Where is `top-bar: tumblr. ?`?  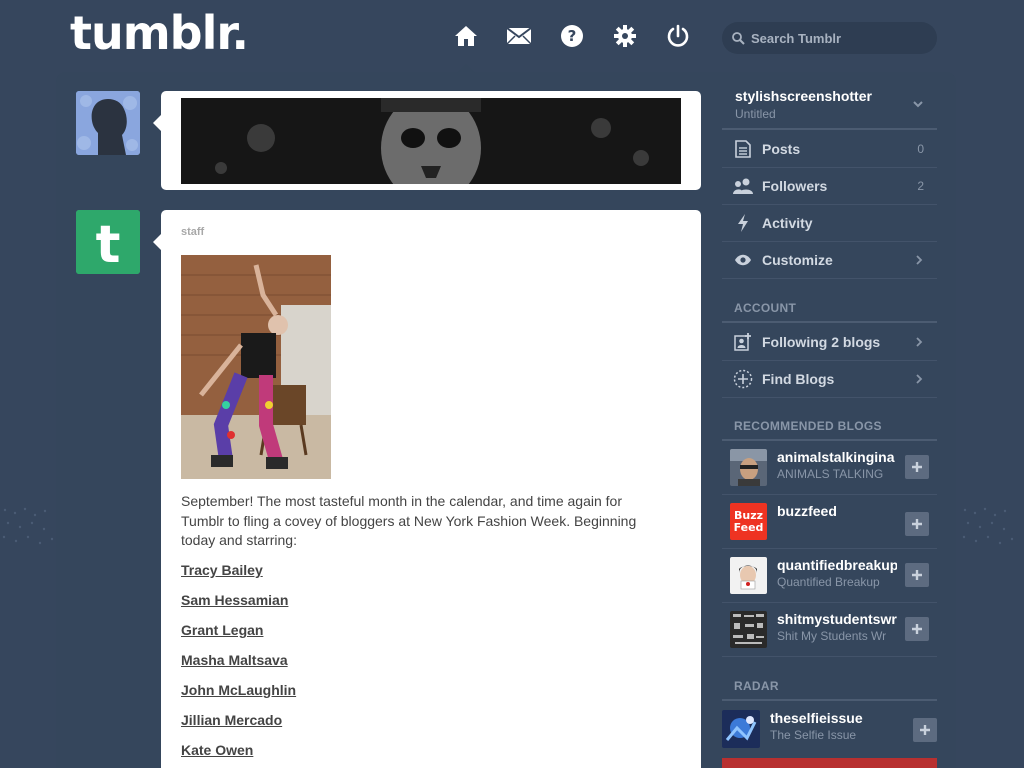
top-bar: tumblr. ? is located at coordinates (512, 36).